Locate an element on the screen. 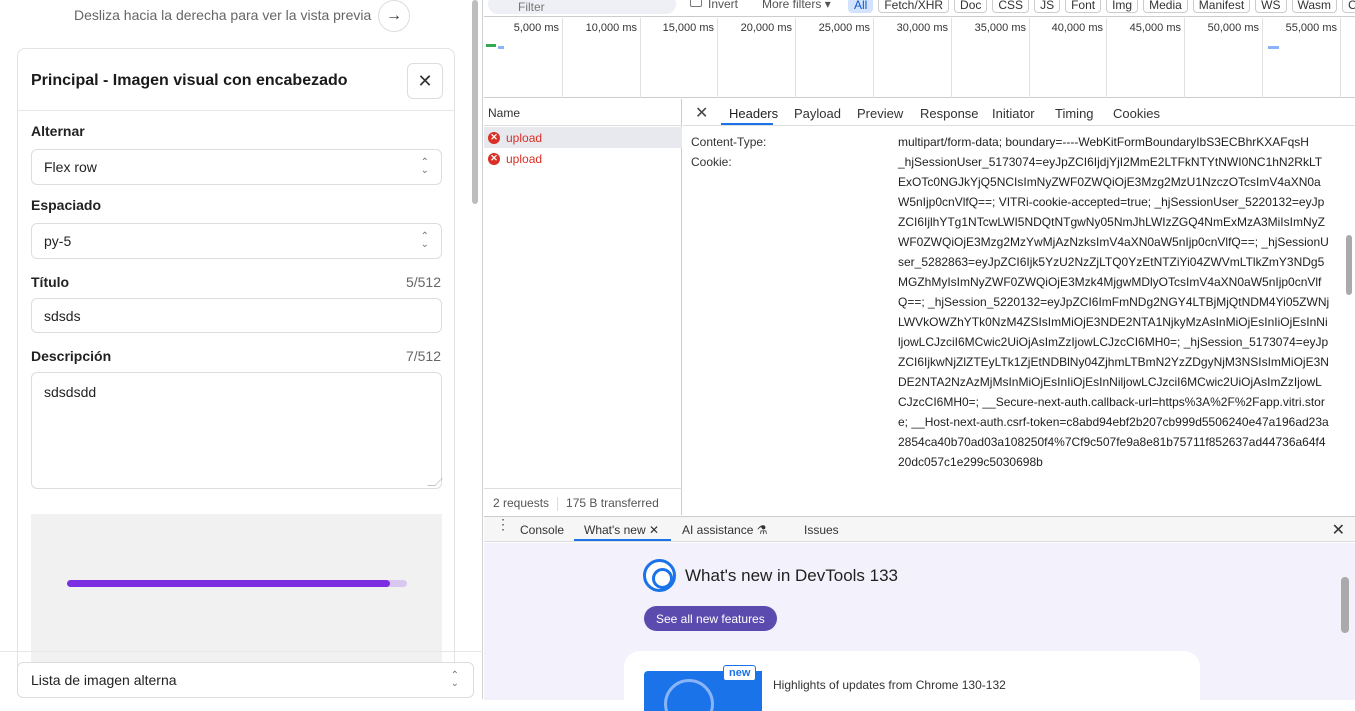 This screenshot has width=1355, height=711. name-column-header: Name is located at coordinates (583, 112).